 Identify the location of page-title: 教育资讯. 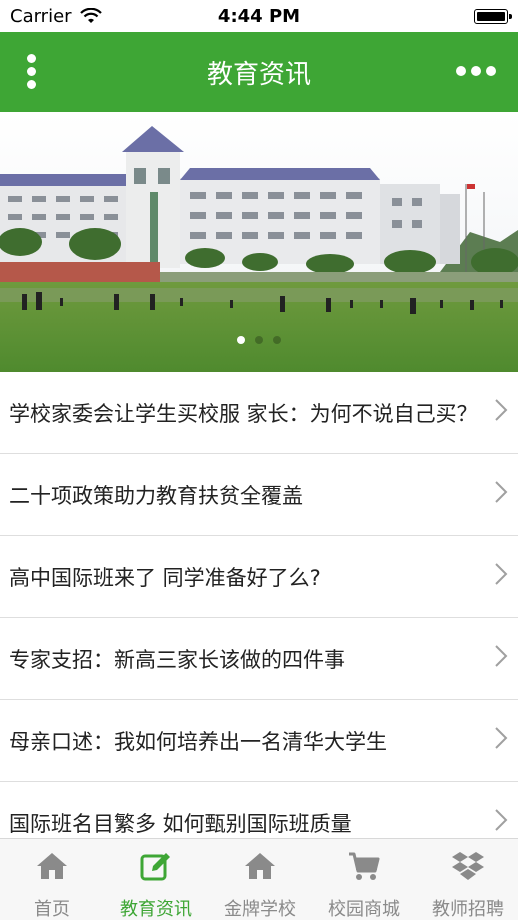
(258, 75).